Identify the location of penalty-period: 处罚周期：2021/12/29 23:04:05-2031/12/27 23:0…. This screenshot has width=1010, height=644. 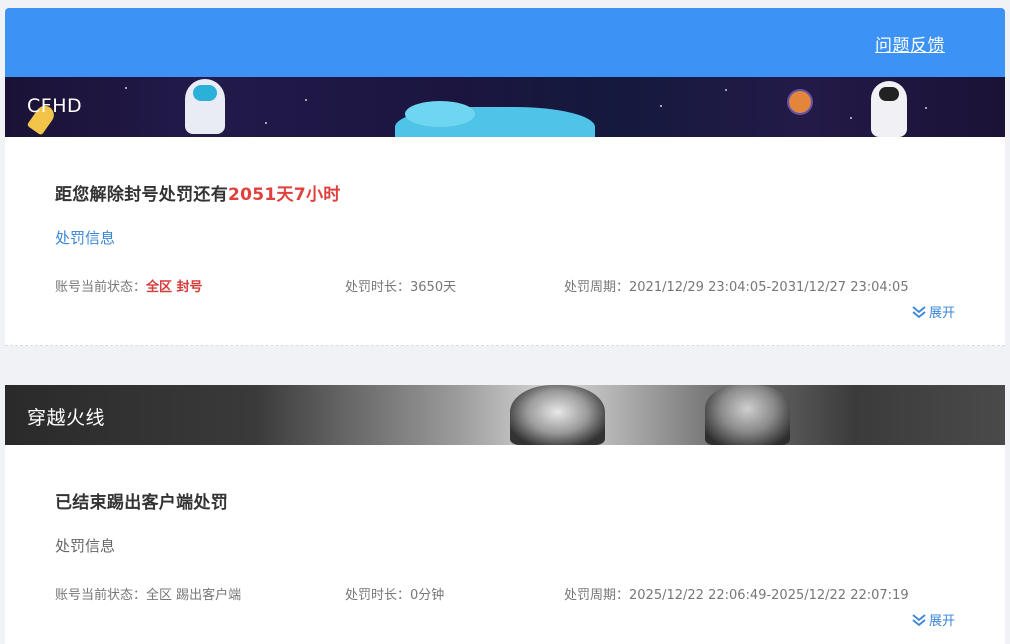
(736, 285).